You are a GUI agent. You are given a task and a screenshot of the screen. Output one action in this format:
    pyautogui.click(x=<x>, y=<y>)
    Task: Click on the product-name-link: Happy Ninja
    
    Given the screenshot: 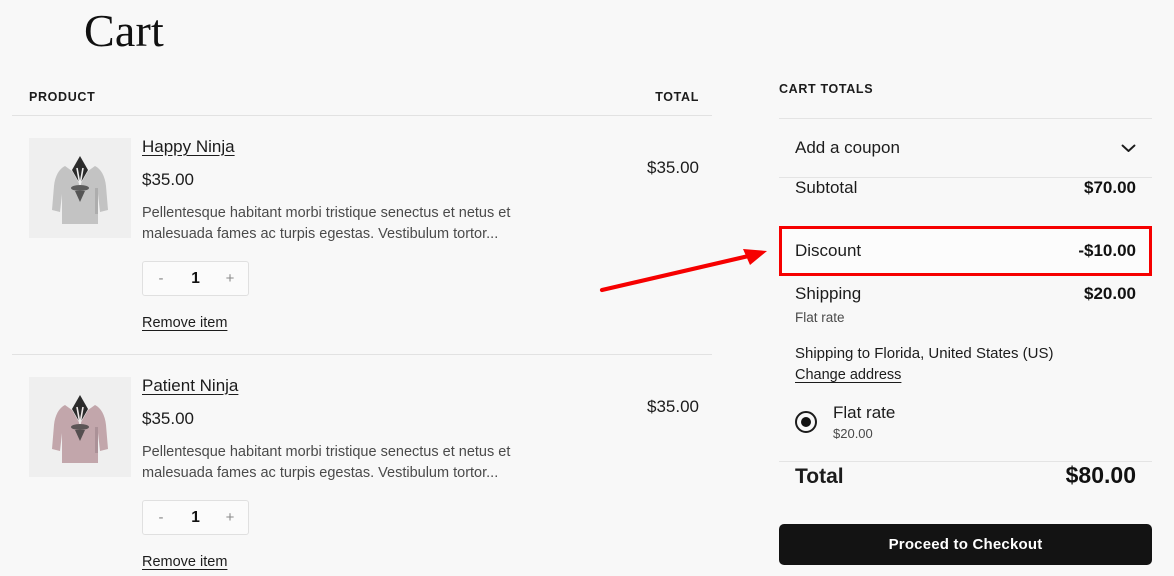 What is the action you would take?
    pyautogui.click(x=188, y=147)
    